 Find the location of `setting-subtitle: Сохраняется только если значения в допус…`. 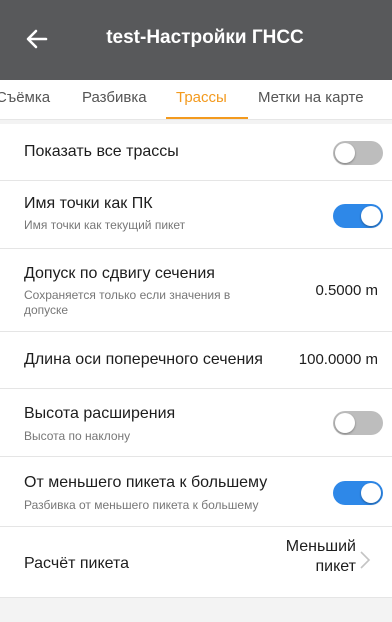

setting-subtitle: Сохраняется только если значения в допус… is located at coordinates (127, 302).